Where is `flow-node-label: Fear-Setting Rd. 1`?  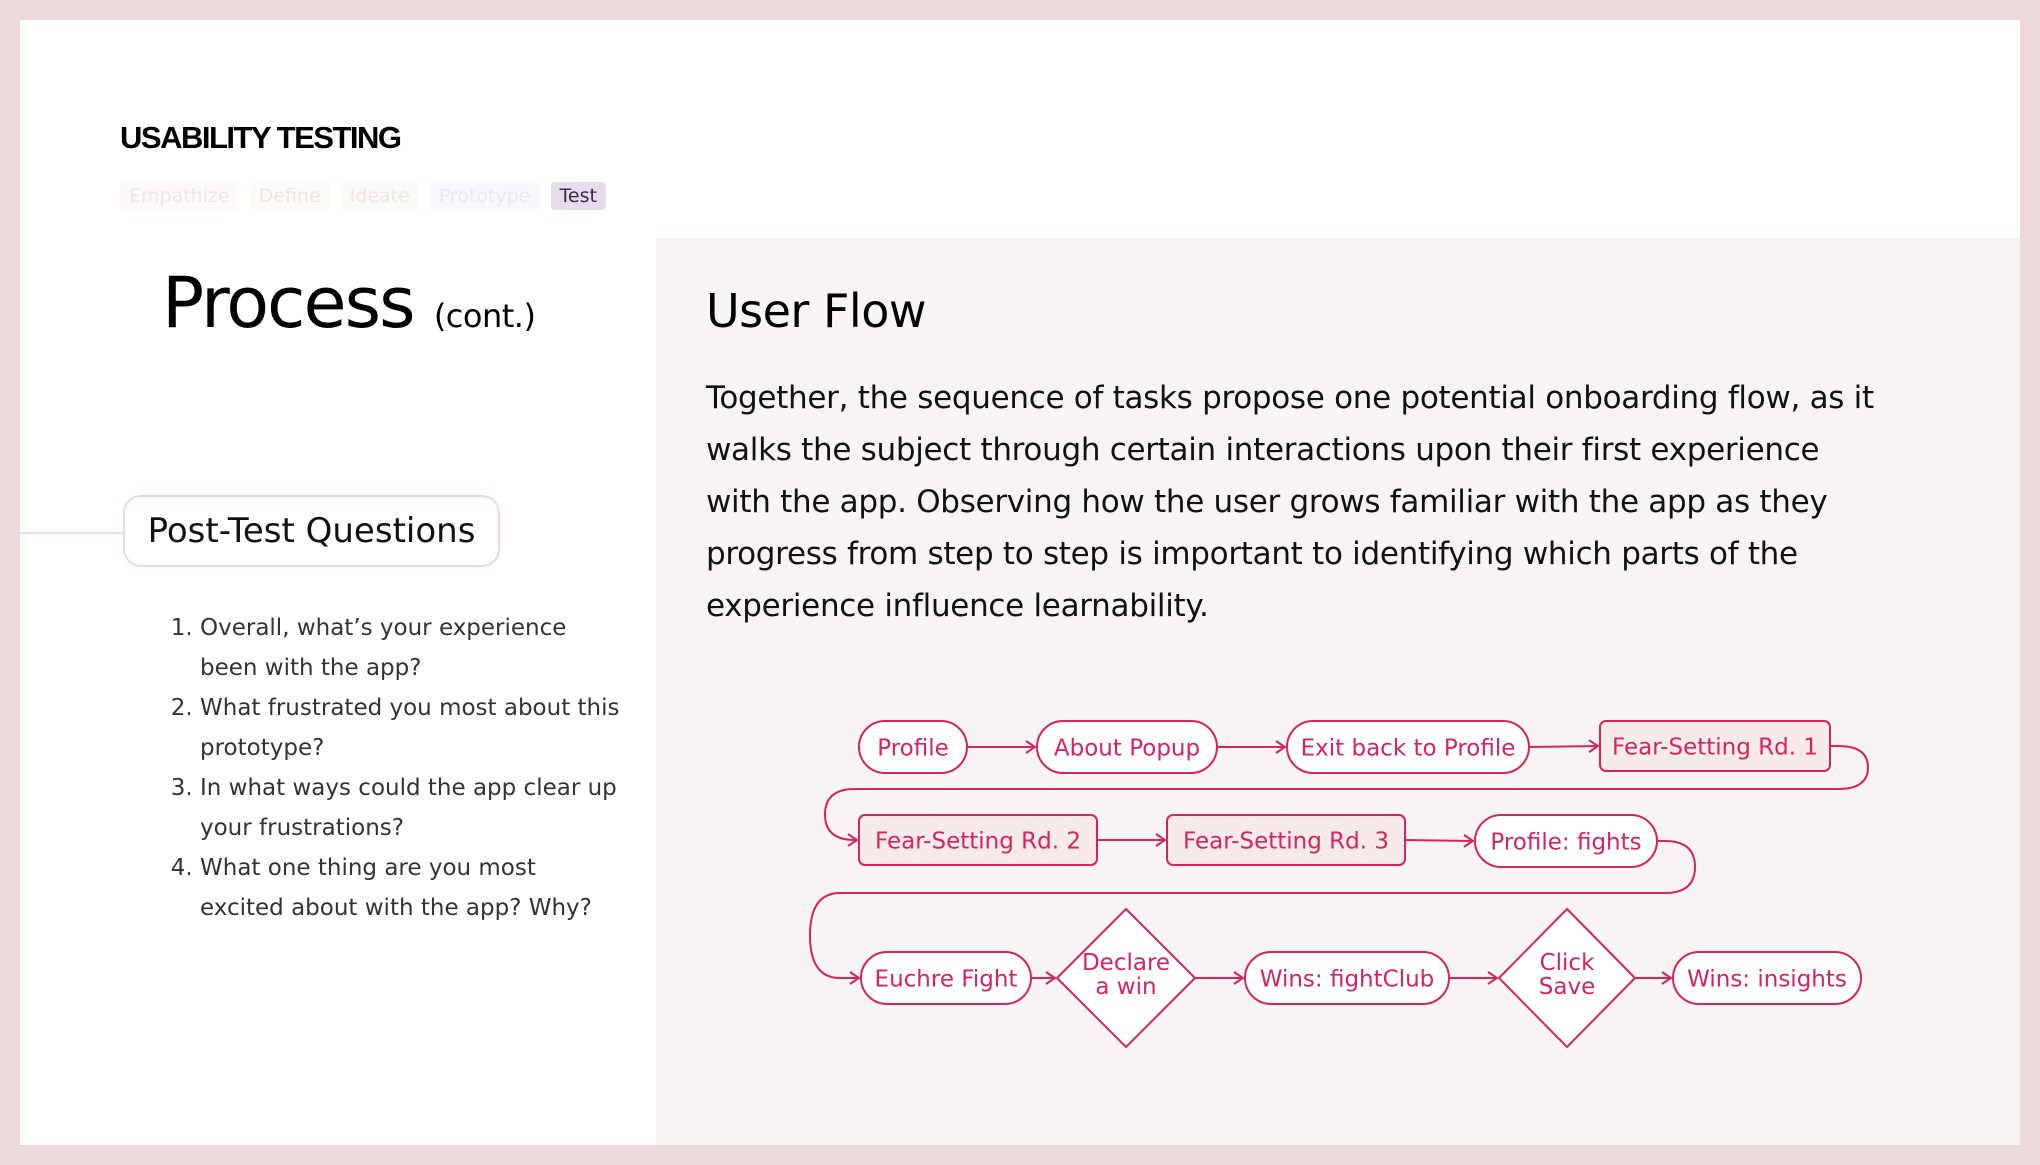 flow-node-label: Fear-Setting Rd. 1 is located at coordinates (1715, 748).